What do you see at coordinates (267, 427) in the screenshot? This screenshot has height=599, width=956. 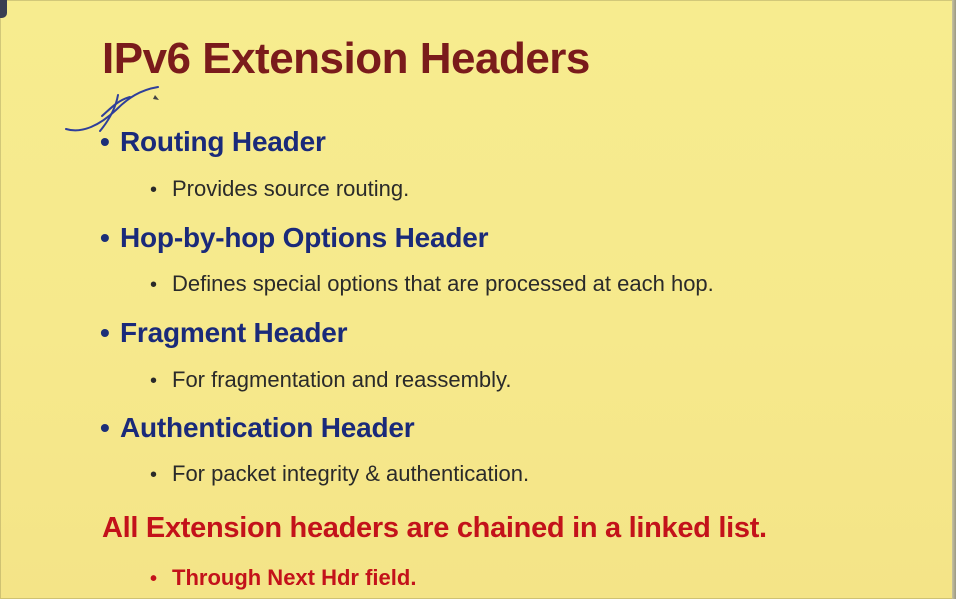 I see `item-heading: Authentication Header` at bounding box center [267, 427].